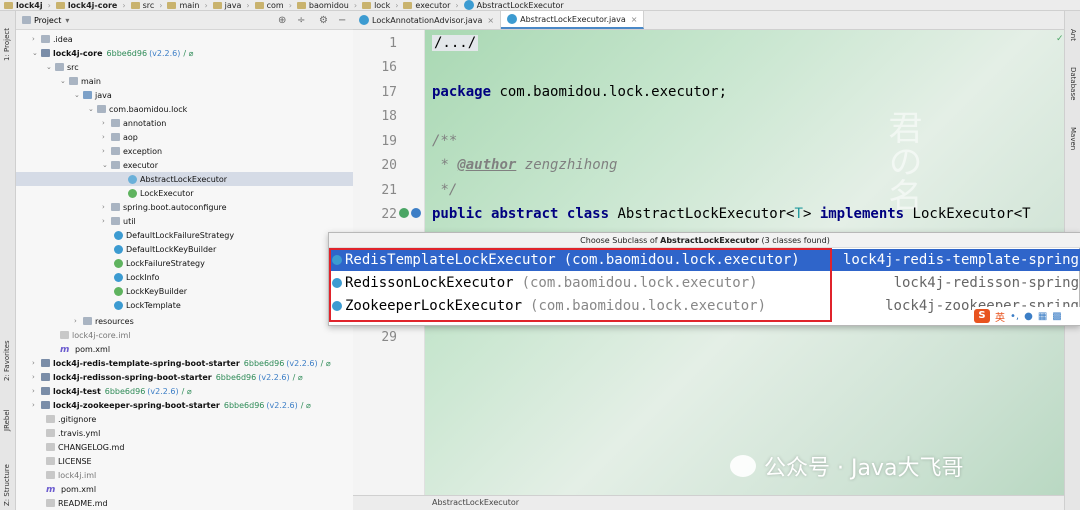 Image resolution: width=1080 pixels, height=510 pixels. Describe the element at coordinates (95, 335) in the screenshot. I see `tree-item-file: lock4j-core.iml` at that location.